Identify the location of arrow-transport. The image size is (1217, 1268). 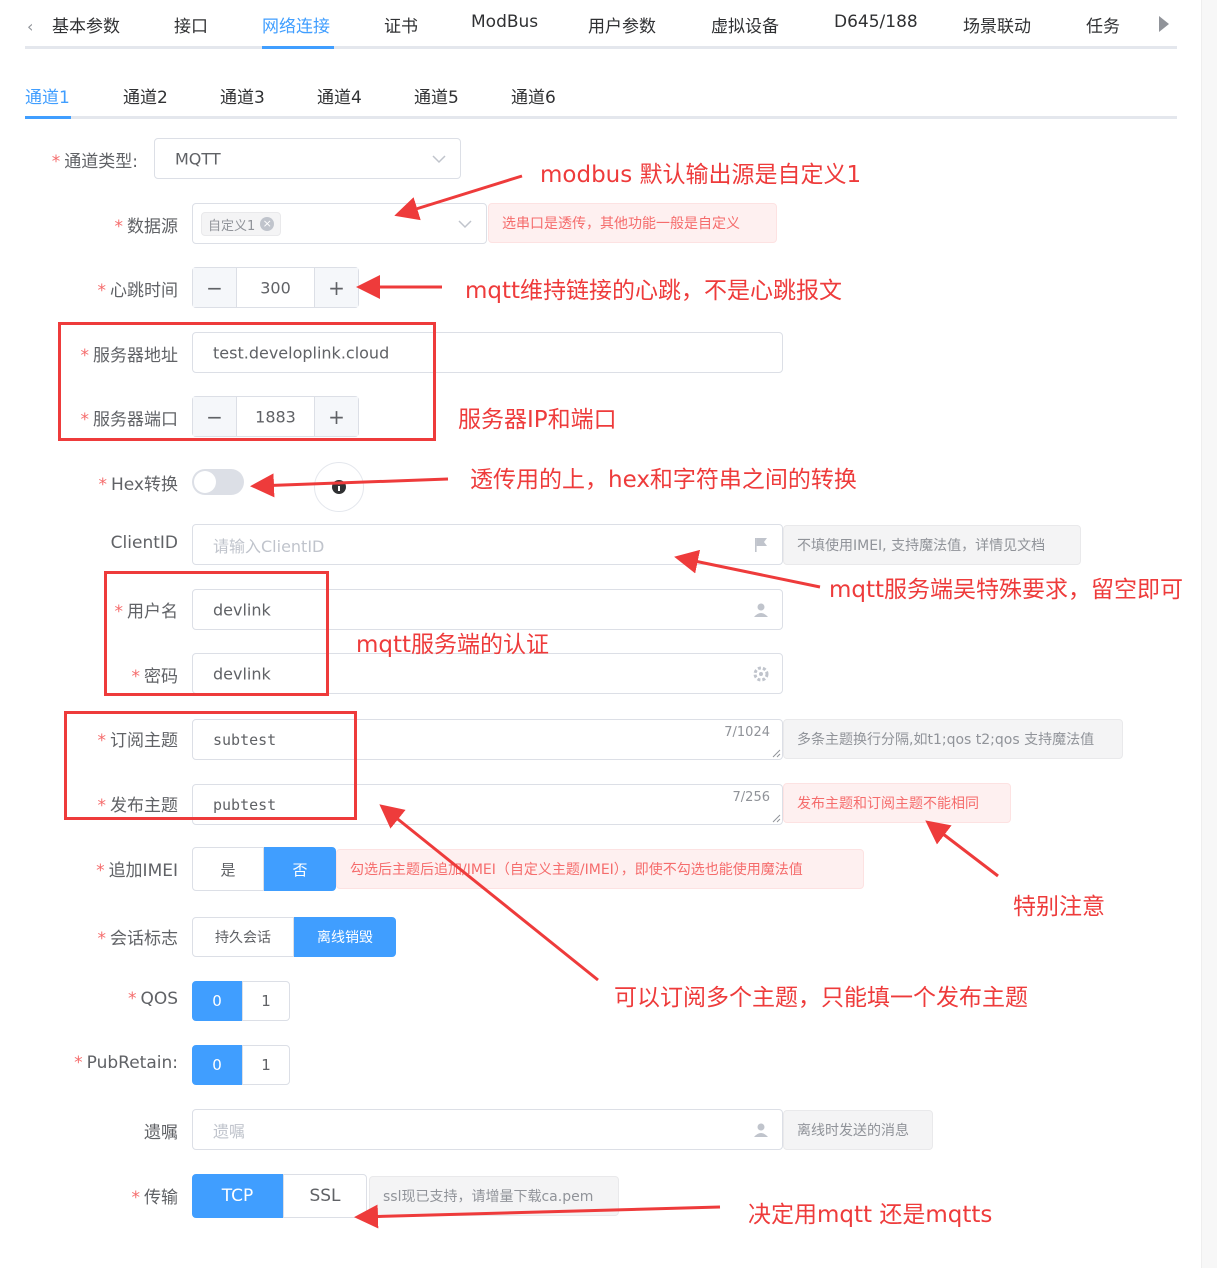
(537, 1216).